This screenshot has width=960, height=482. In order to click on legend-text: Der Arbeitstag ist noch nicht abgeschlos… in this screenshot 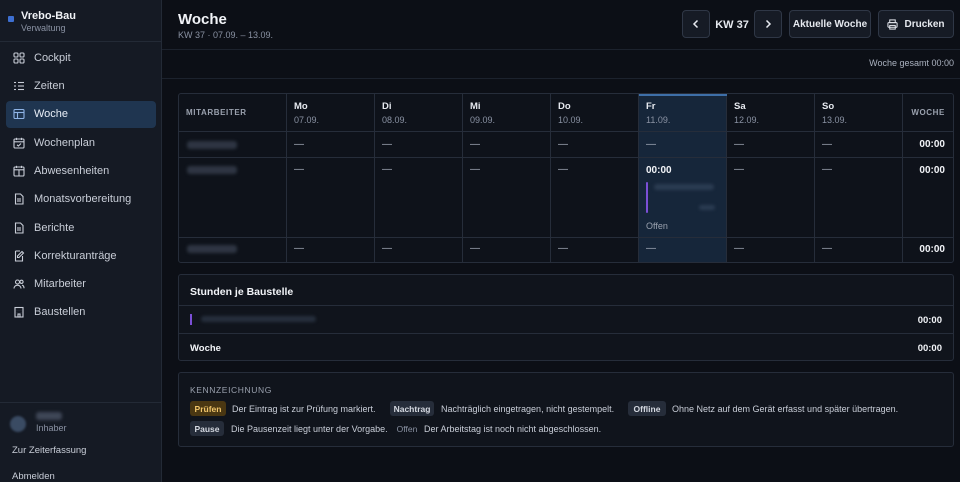, I will do `click(513, 429)`.